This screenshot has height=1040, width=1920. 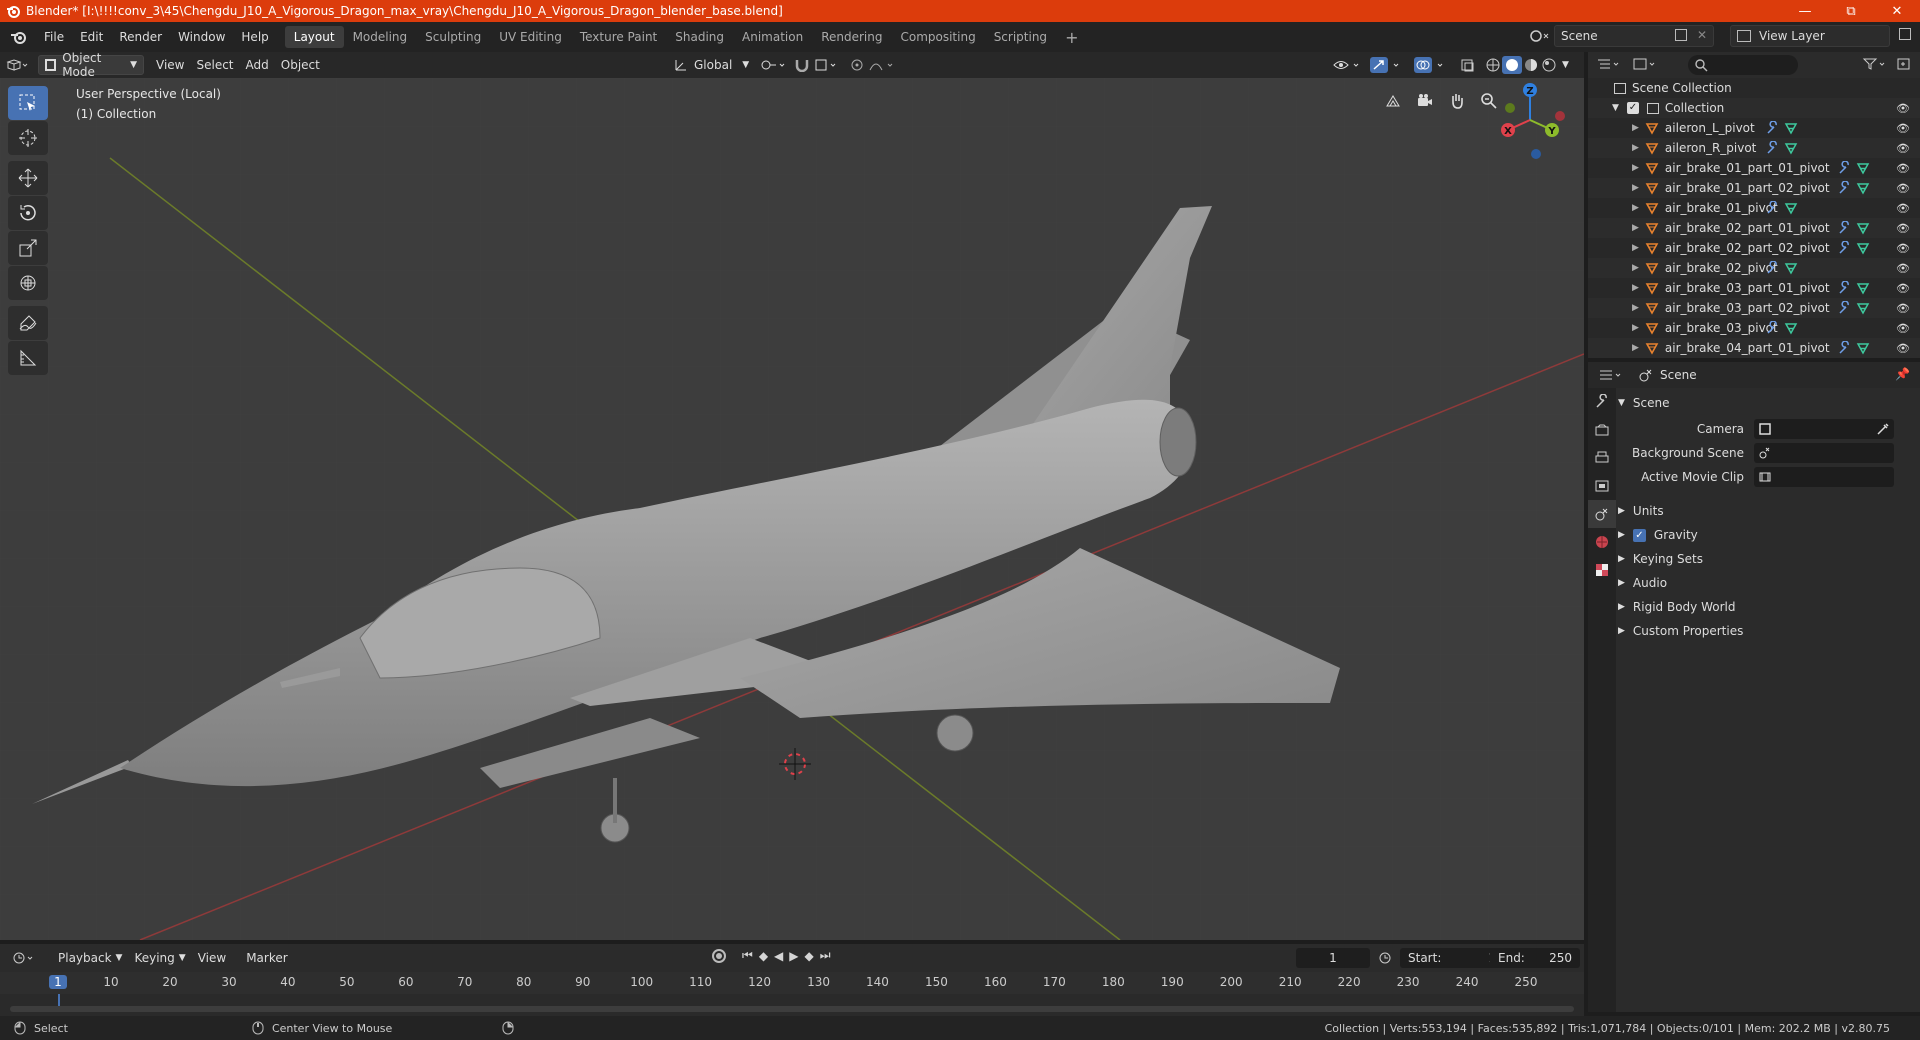 What do you see at coordinates (257, 65) in the screenshot?
I see `viewport-menu-add: Add` at bounding box center [257, 65].